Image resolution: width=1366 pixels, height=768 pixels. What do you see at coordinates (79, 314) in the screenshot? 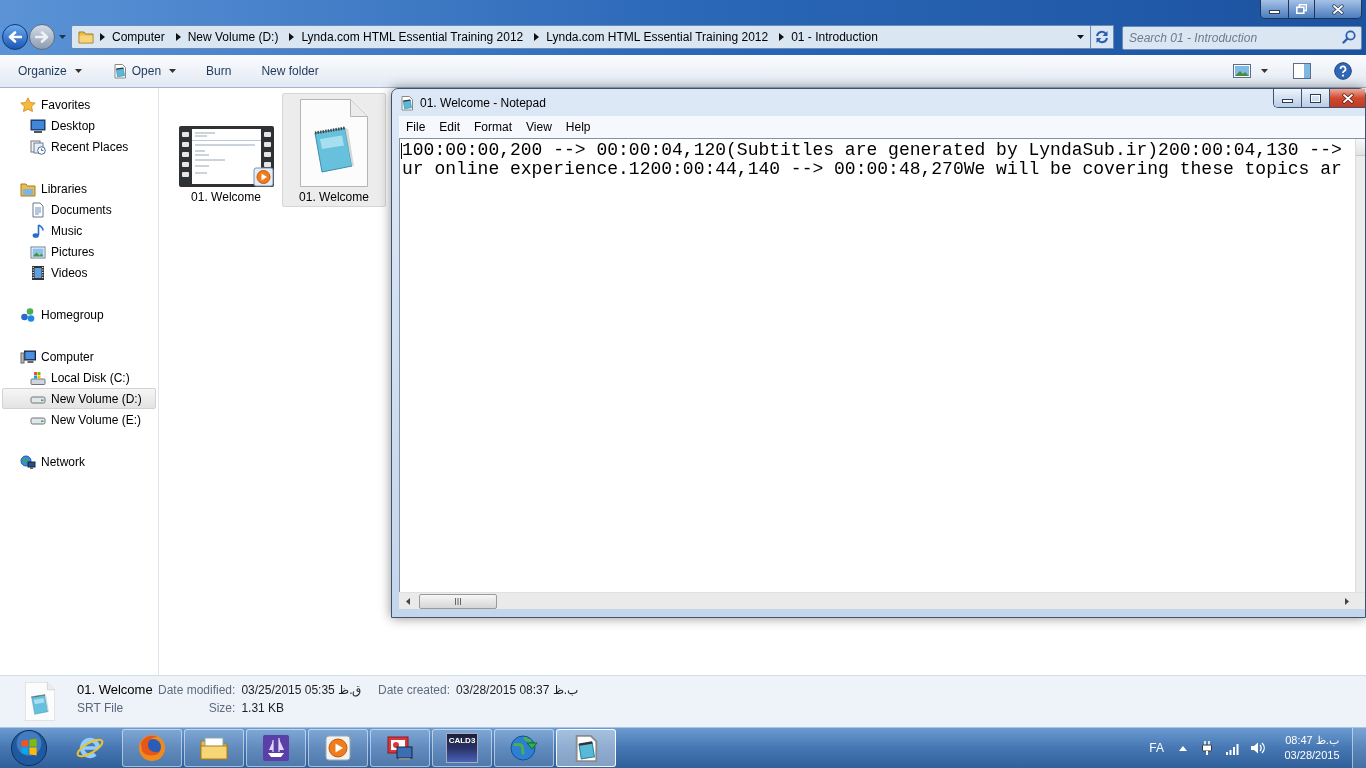
I see `nav-item: Homegroup` at bounding box center [79, 314].